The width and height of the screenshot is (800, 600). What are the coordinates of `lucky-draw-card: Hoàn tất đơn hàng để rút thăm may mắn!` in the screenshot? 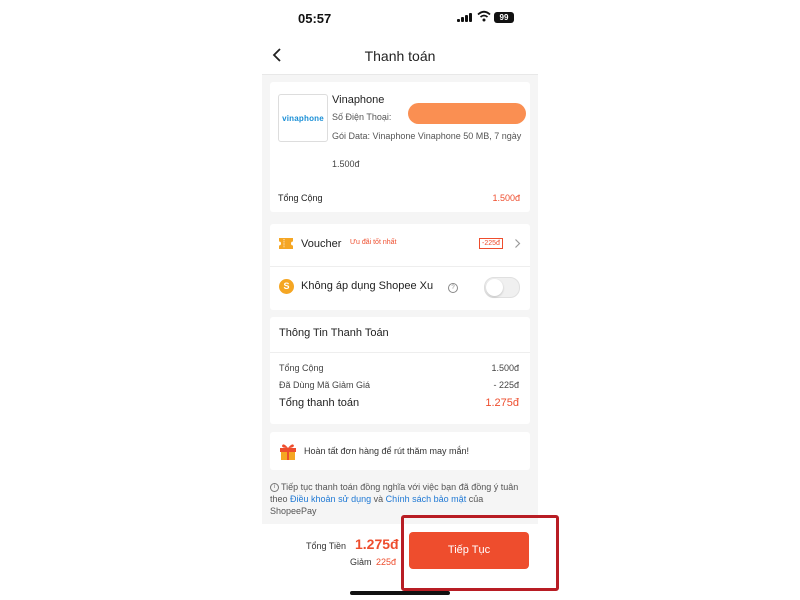 It's located at (400, 451).